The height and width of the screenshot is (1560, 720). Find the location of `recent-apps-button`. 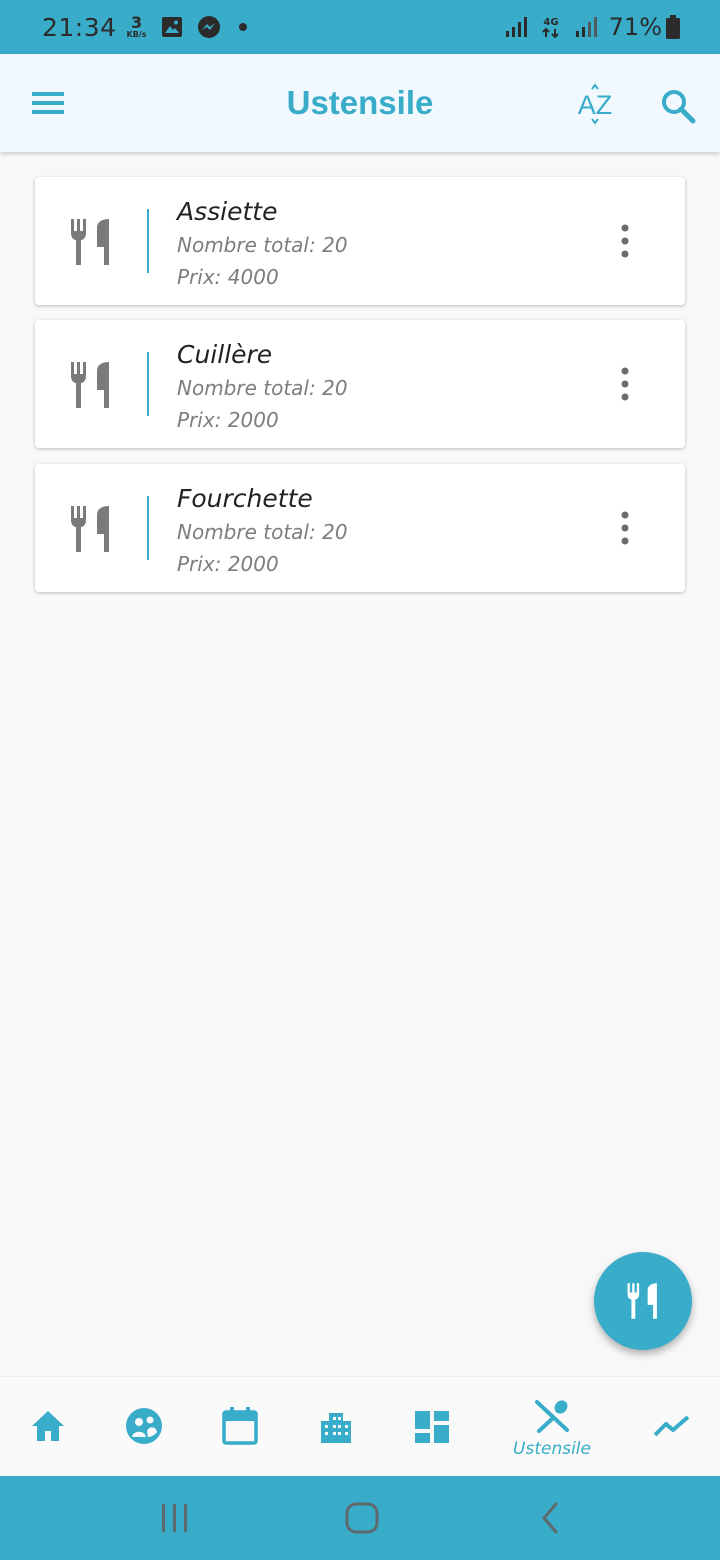

recent-apps-button is located at coordinates (175, 1518).